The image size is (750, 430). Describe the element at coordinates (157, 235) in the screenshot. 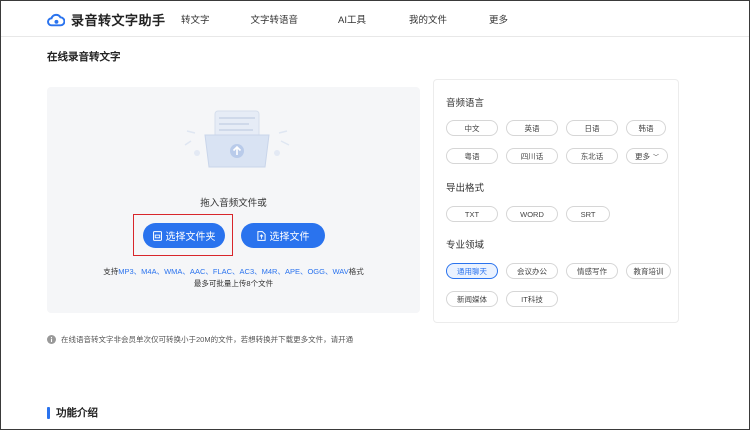

I see `folder-icon` at that location.